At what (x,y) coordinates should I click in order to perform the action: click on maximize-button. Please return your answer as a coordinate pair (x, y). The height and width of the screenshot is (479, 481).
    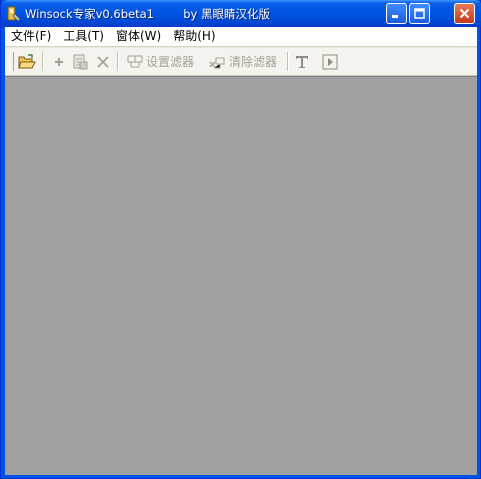
    Looking at the image, I should click on (419, 13).